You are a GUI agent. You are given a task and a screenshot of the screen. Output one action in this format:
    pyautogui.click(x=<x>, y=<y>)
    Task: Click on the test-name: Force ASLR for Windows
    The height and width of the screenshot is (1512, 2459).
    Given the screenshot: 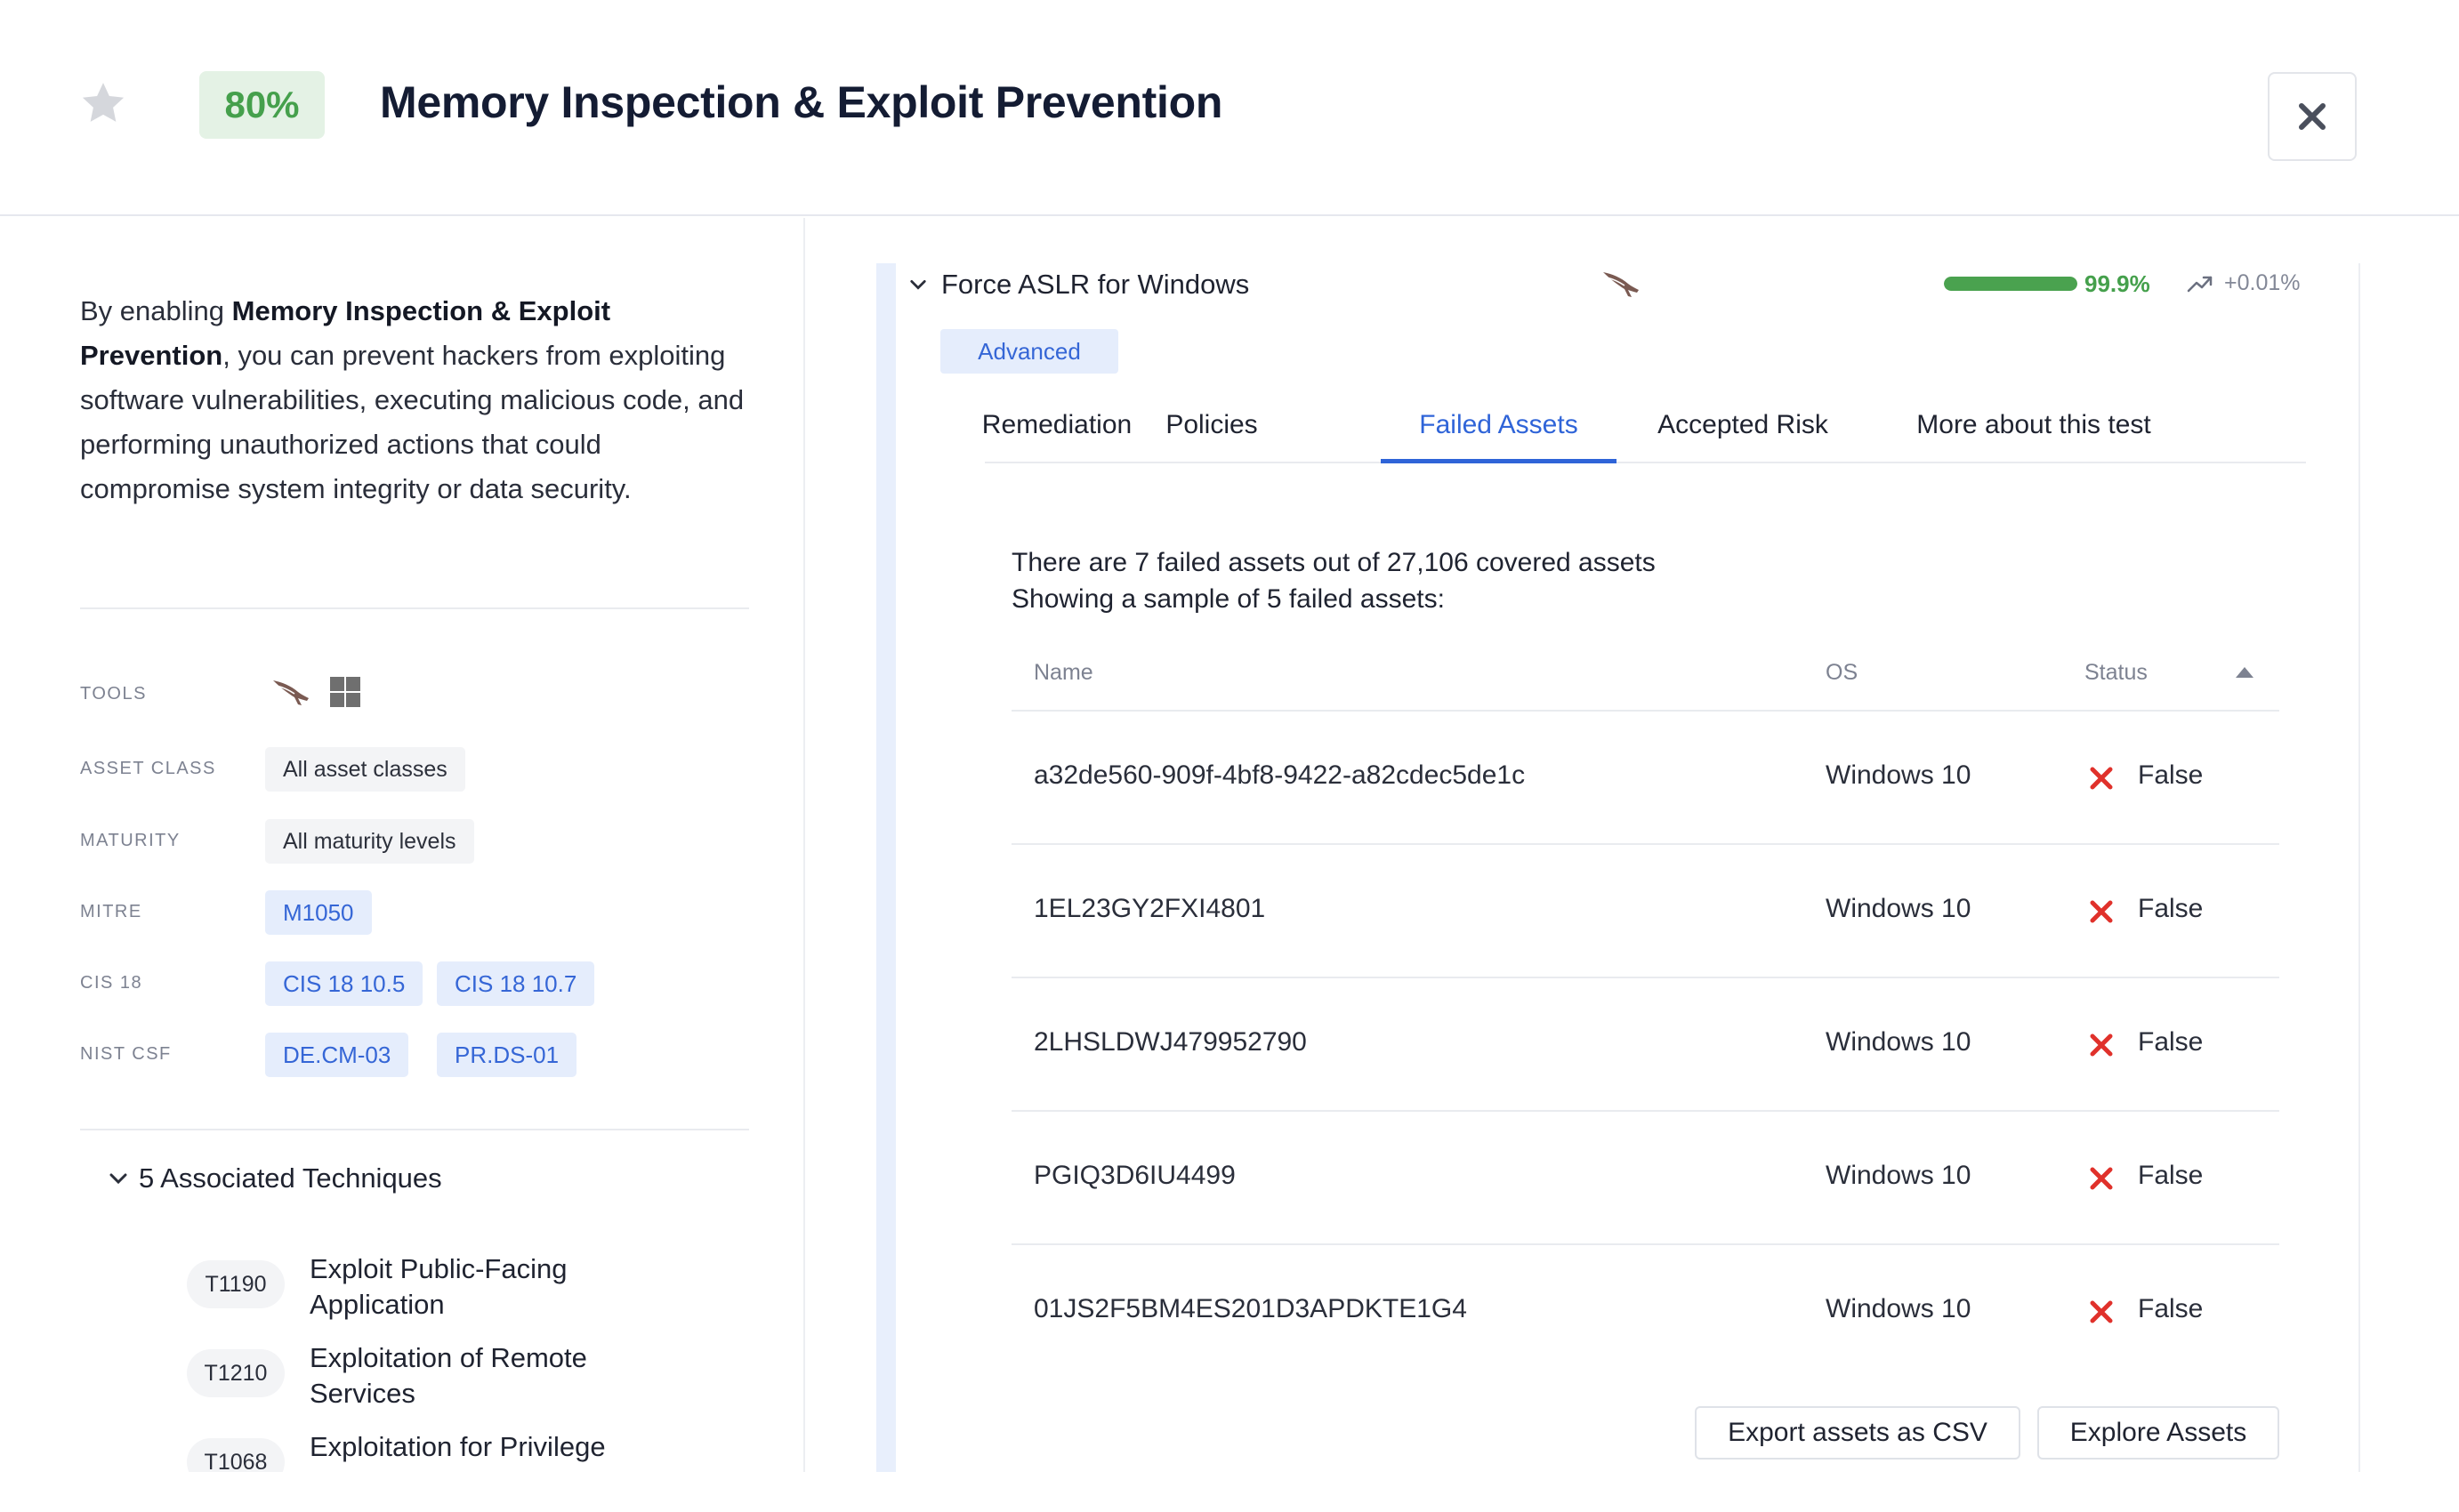 What is the action you would take?
    pyautogui.click(x=1095, y=284)
    